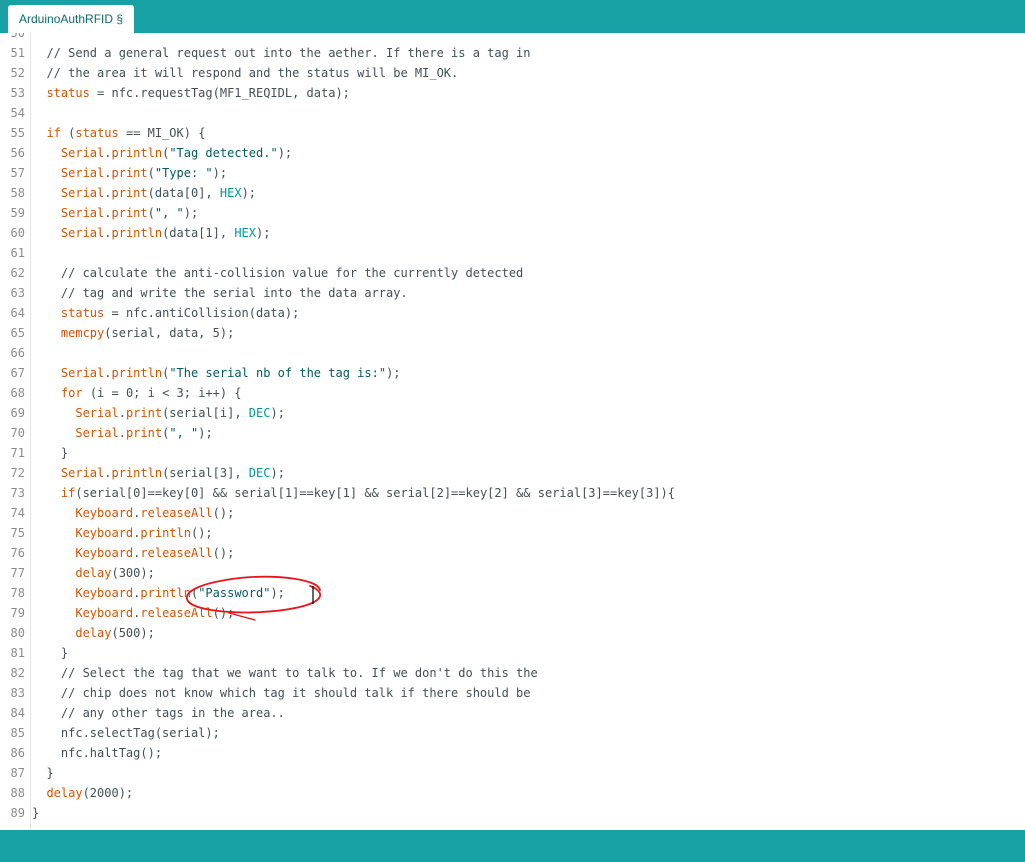 This screenshot has width=1025, height=862. Describe the element at coordinates (17, 633) in the screenshot. I see `line-number: 80` at that location.